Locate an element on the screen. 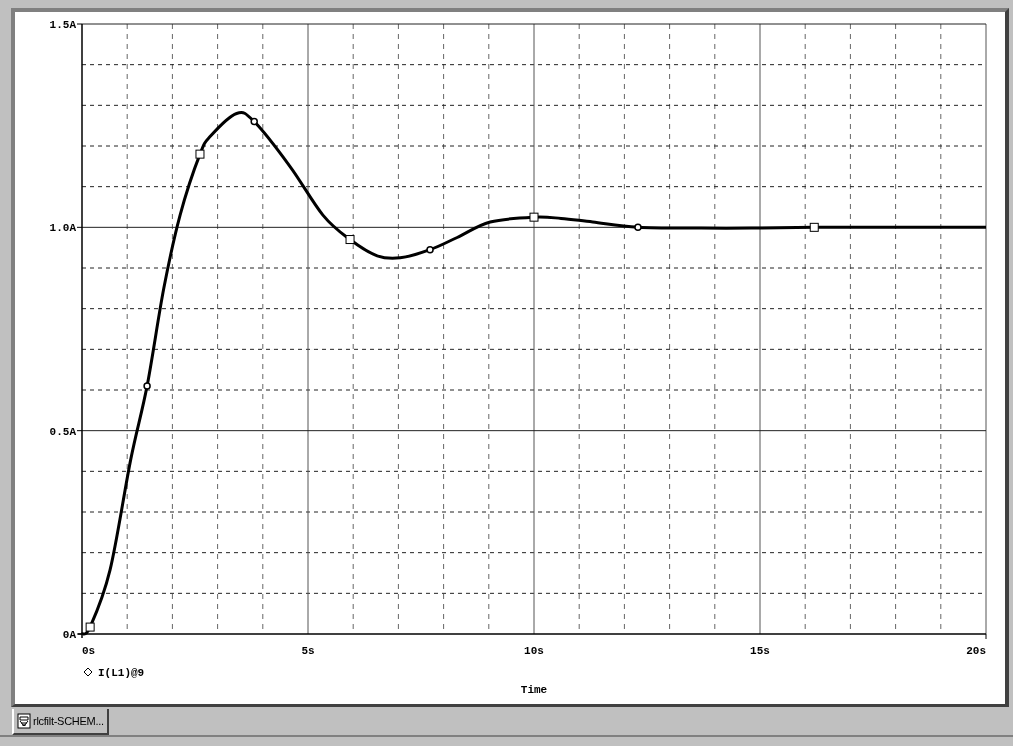 Image resolution: width=1013 pixels, height=746 pixels. x-tick-label: 15s is located at coordinates (760, 651).